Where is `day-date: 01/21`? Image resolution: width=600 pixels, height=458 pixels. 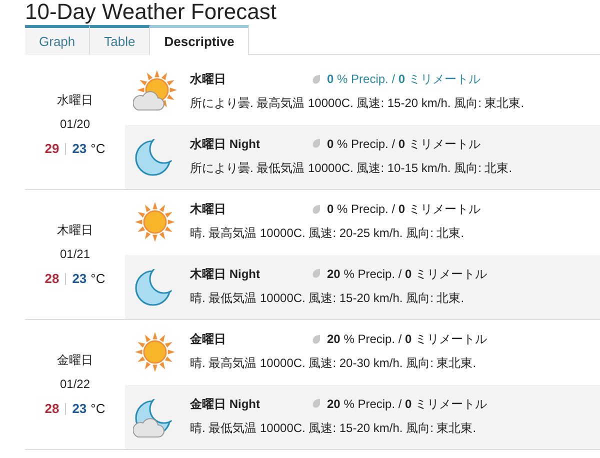 day-date: 01/21 is located at coordinates (75, 254).